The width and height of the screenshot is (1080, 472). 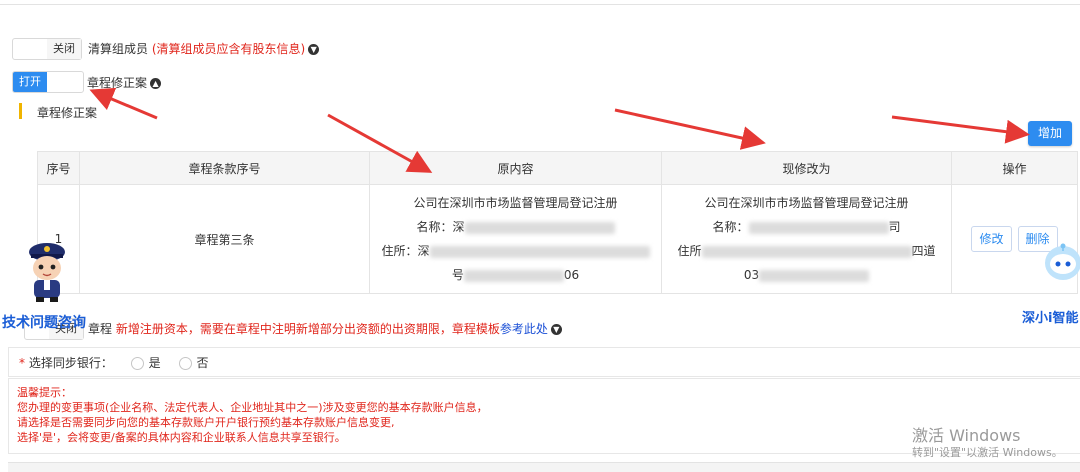 What do you see at coordinates (47, 271) in the screenshot?
I see `police-mascot-icon` at bounding box center [47, 271].